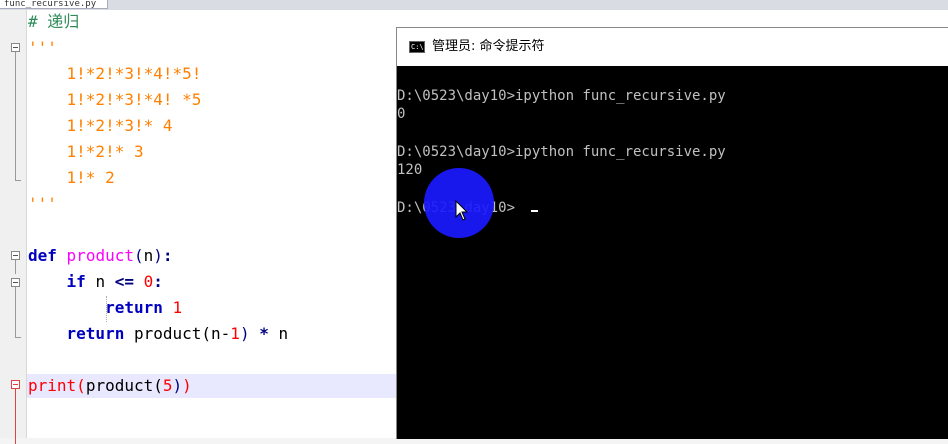  Describe the element at coordinates (115, 99) in the screenshot. I see `code-line-4: 1!*2!*3!*4! *5` at that location.